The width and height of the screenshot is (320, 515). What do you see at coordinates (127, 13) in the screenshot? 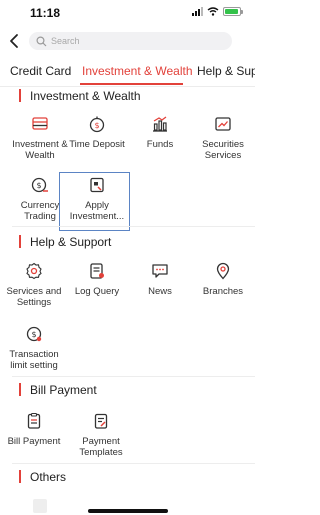
I see `status-bar: 11:18` at bounding box center [127, 13].